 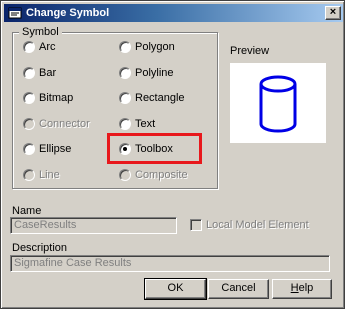 I want to click on name-label: Name, so click(x=27, y=211).